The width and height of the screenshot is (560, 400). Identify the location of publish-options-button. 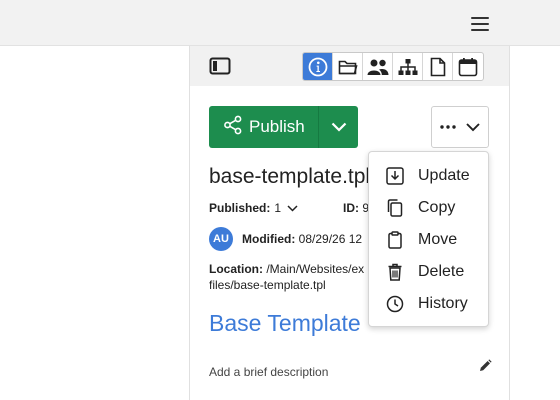
(338, 127).